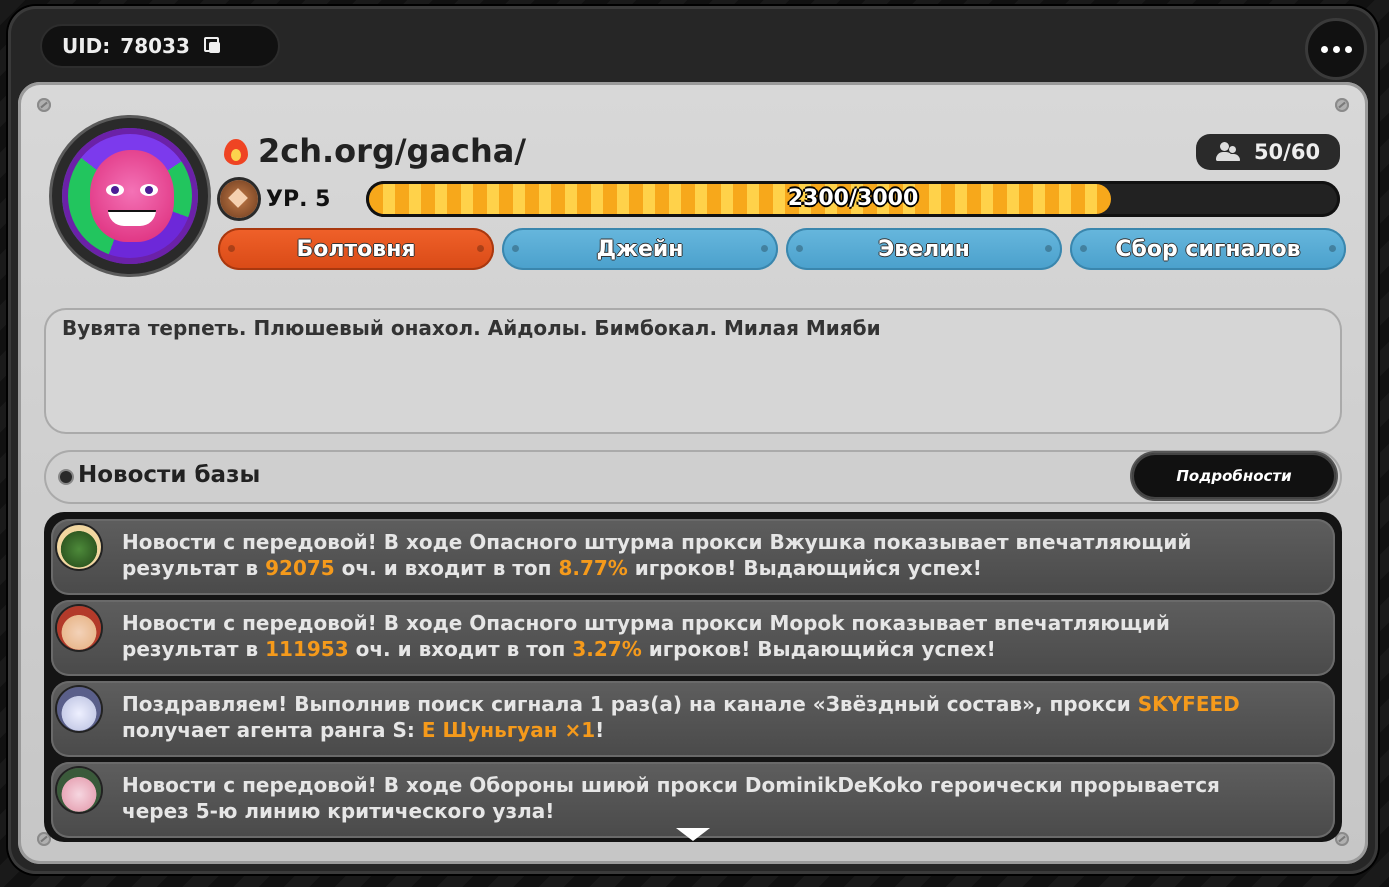 This screenshot has height=887, width=1389. What do you see at coordinates (782, 249) in the screenshot?
I see `tag-list: Болтовня Джейн Эвелин Сбор сигналов` at bounding box center [782, 249].